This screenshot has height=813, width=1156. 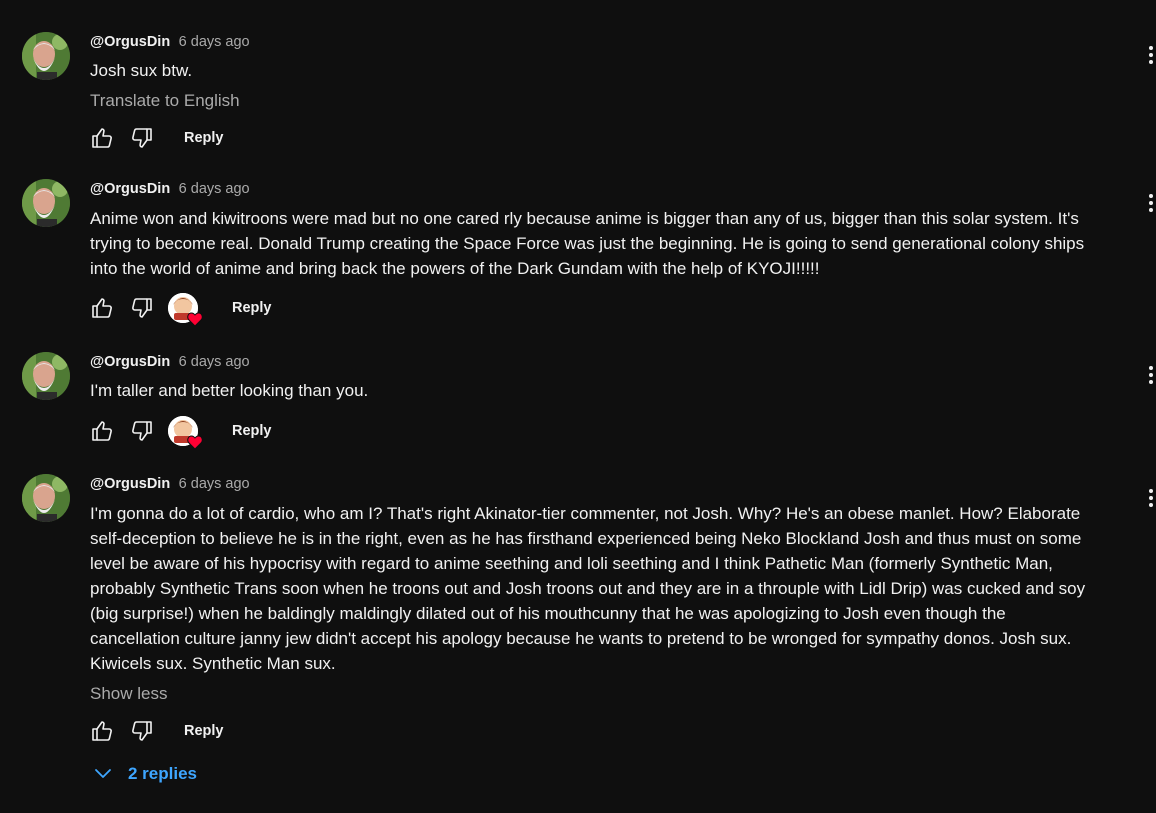 What do you see at coordinates (605, 70) in the screenshot?
I see `comment-text: Josh sux btw.` at bounding box center [605, 70].